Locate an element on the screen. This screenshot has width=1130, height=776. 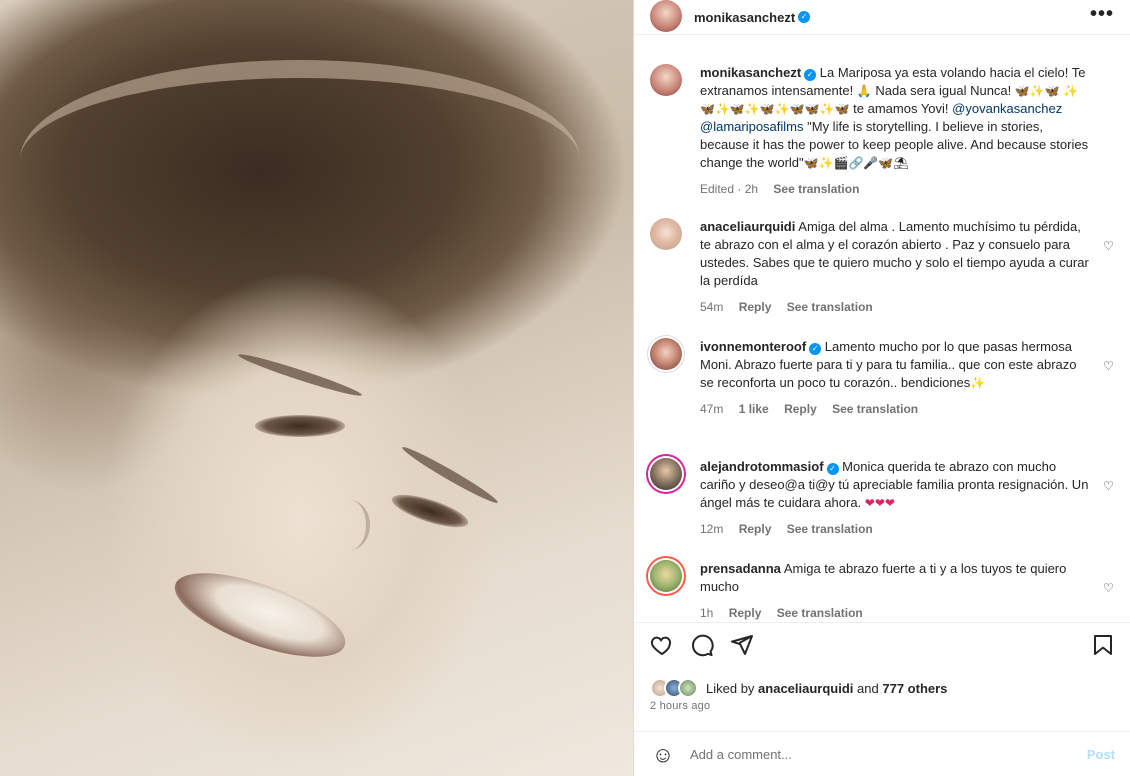
comment-time: 47m is located at coordinates (712, 409).